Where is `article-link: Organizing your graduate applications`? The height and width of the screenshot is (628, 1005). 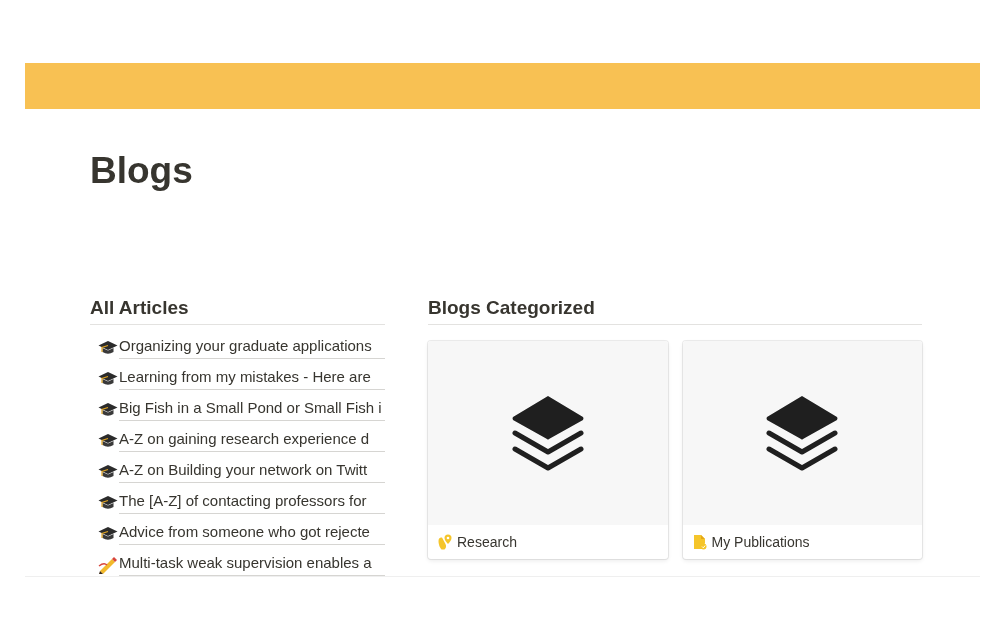
article-link: Organizing your graduate applications is located at coordinates (252, 347).